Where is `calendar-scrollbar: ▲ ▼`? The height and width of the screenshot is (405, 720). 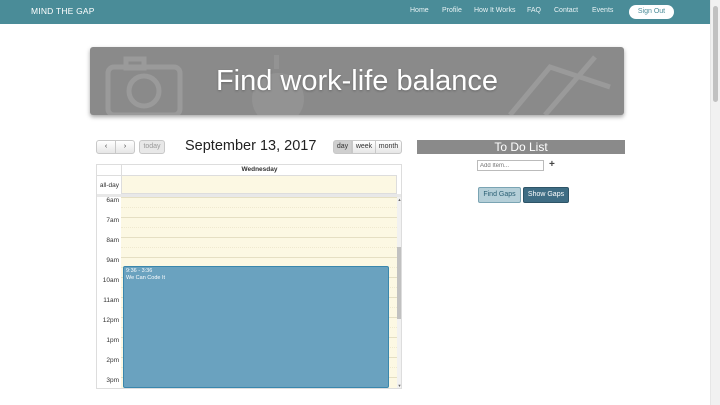
calendar-scrollbar: ▲ ▼ is located at coordinates (399, 292).